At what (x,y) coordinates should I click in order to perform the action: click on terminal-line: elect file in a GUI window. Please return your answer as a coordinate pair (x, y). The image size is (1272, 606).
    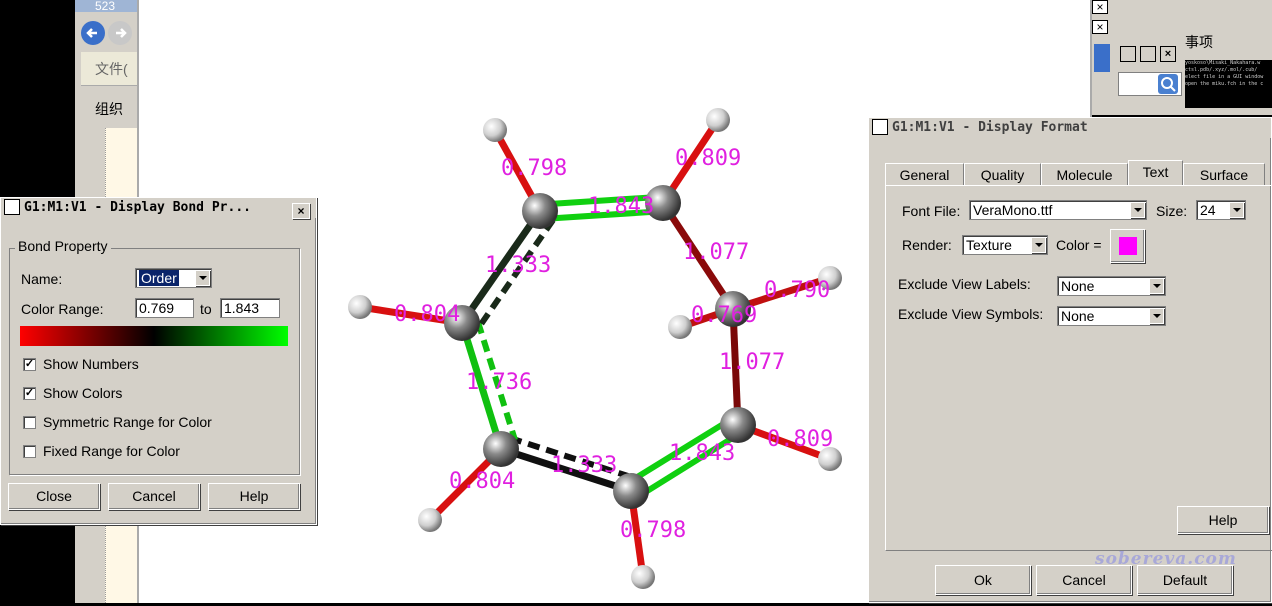
    Looking at the image, I should click on (1224, 77).